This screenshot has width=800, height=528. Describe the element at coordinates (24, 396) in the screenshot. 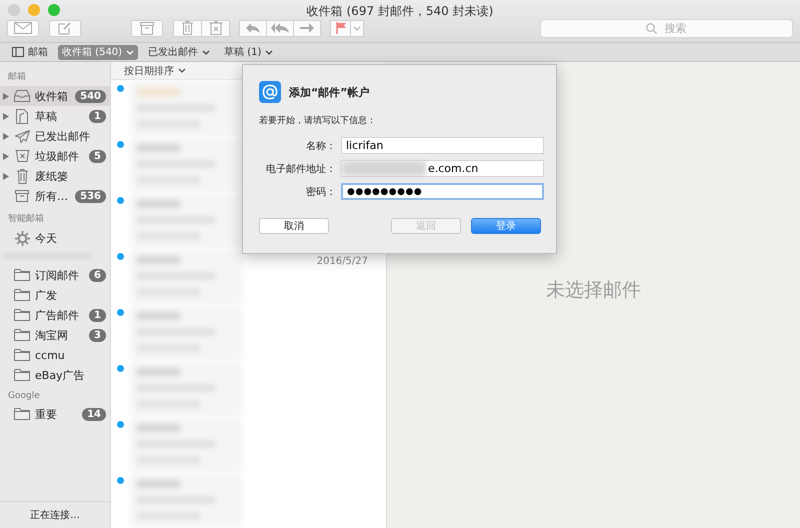

I see `section-heading: Google` at that location.